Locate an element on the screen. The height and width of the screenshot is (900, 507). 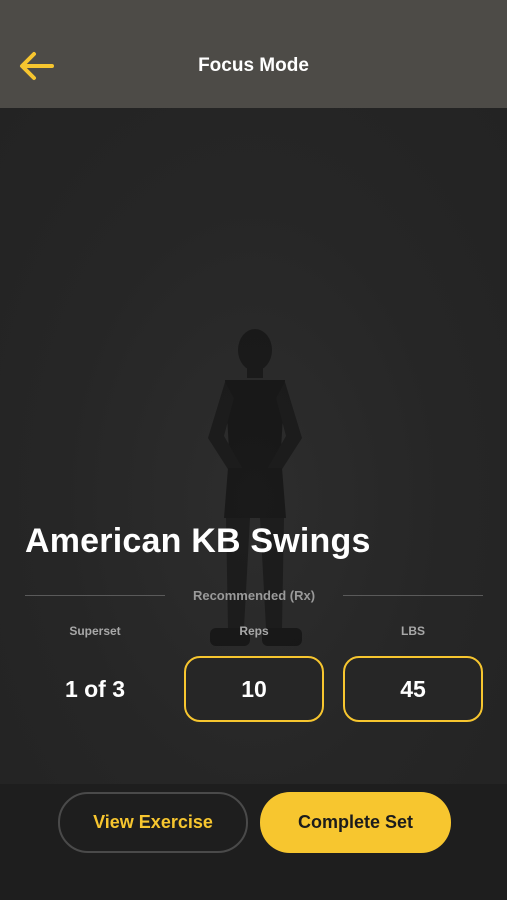
top-bar: Focus Mode is located at coordinates (253, 54).